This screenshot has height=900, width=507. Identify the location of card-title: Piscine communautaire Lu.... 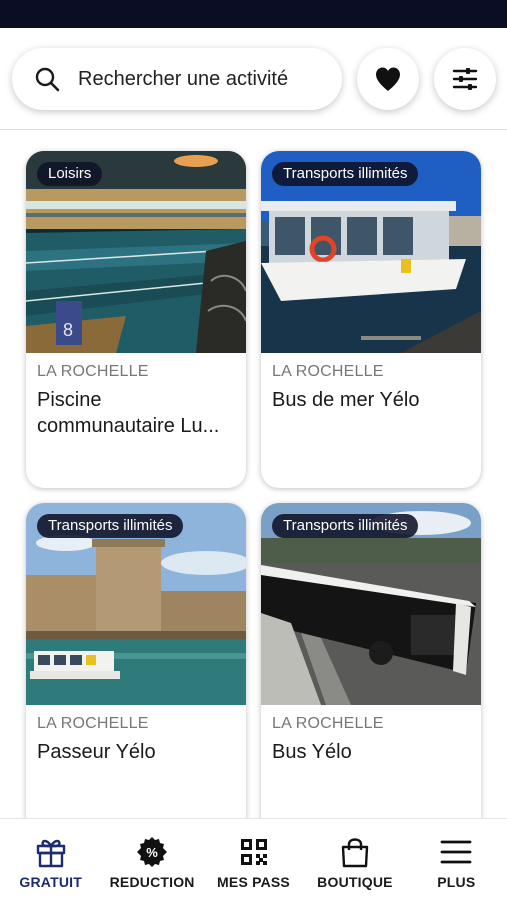
(128, 413).